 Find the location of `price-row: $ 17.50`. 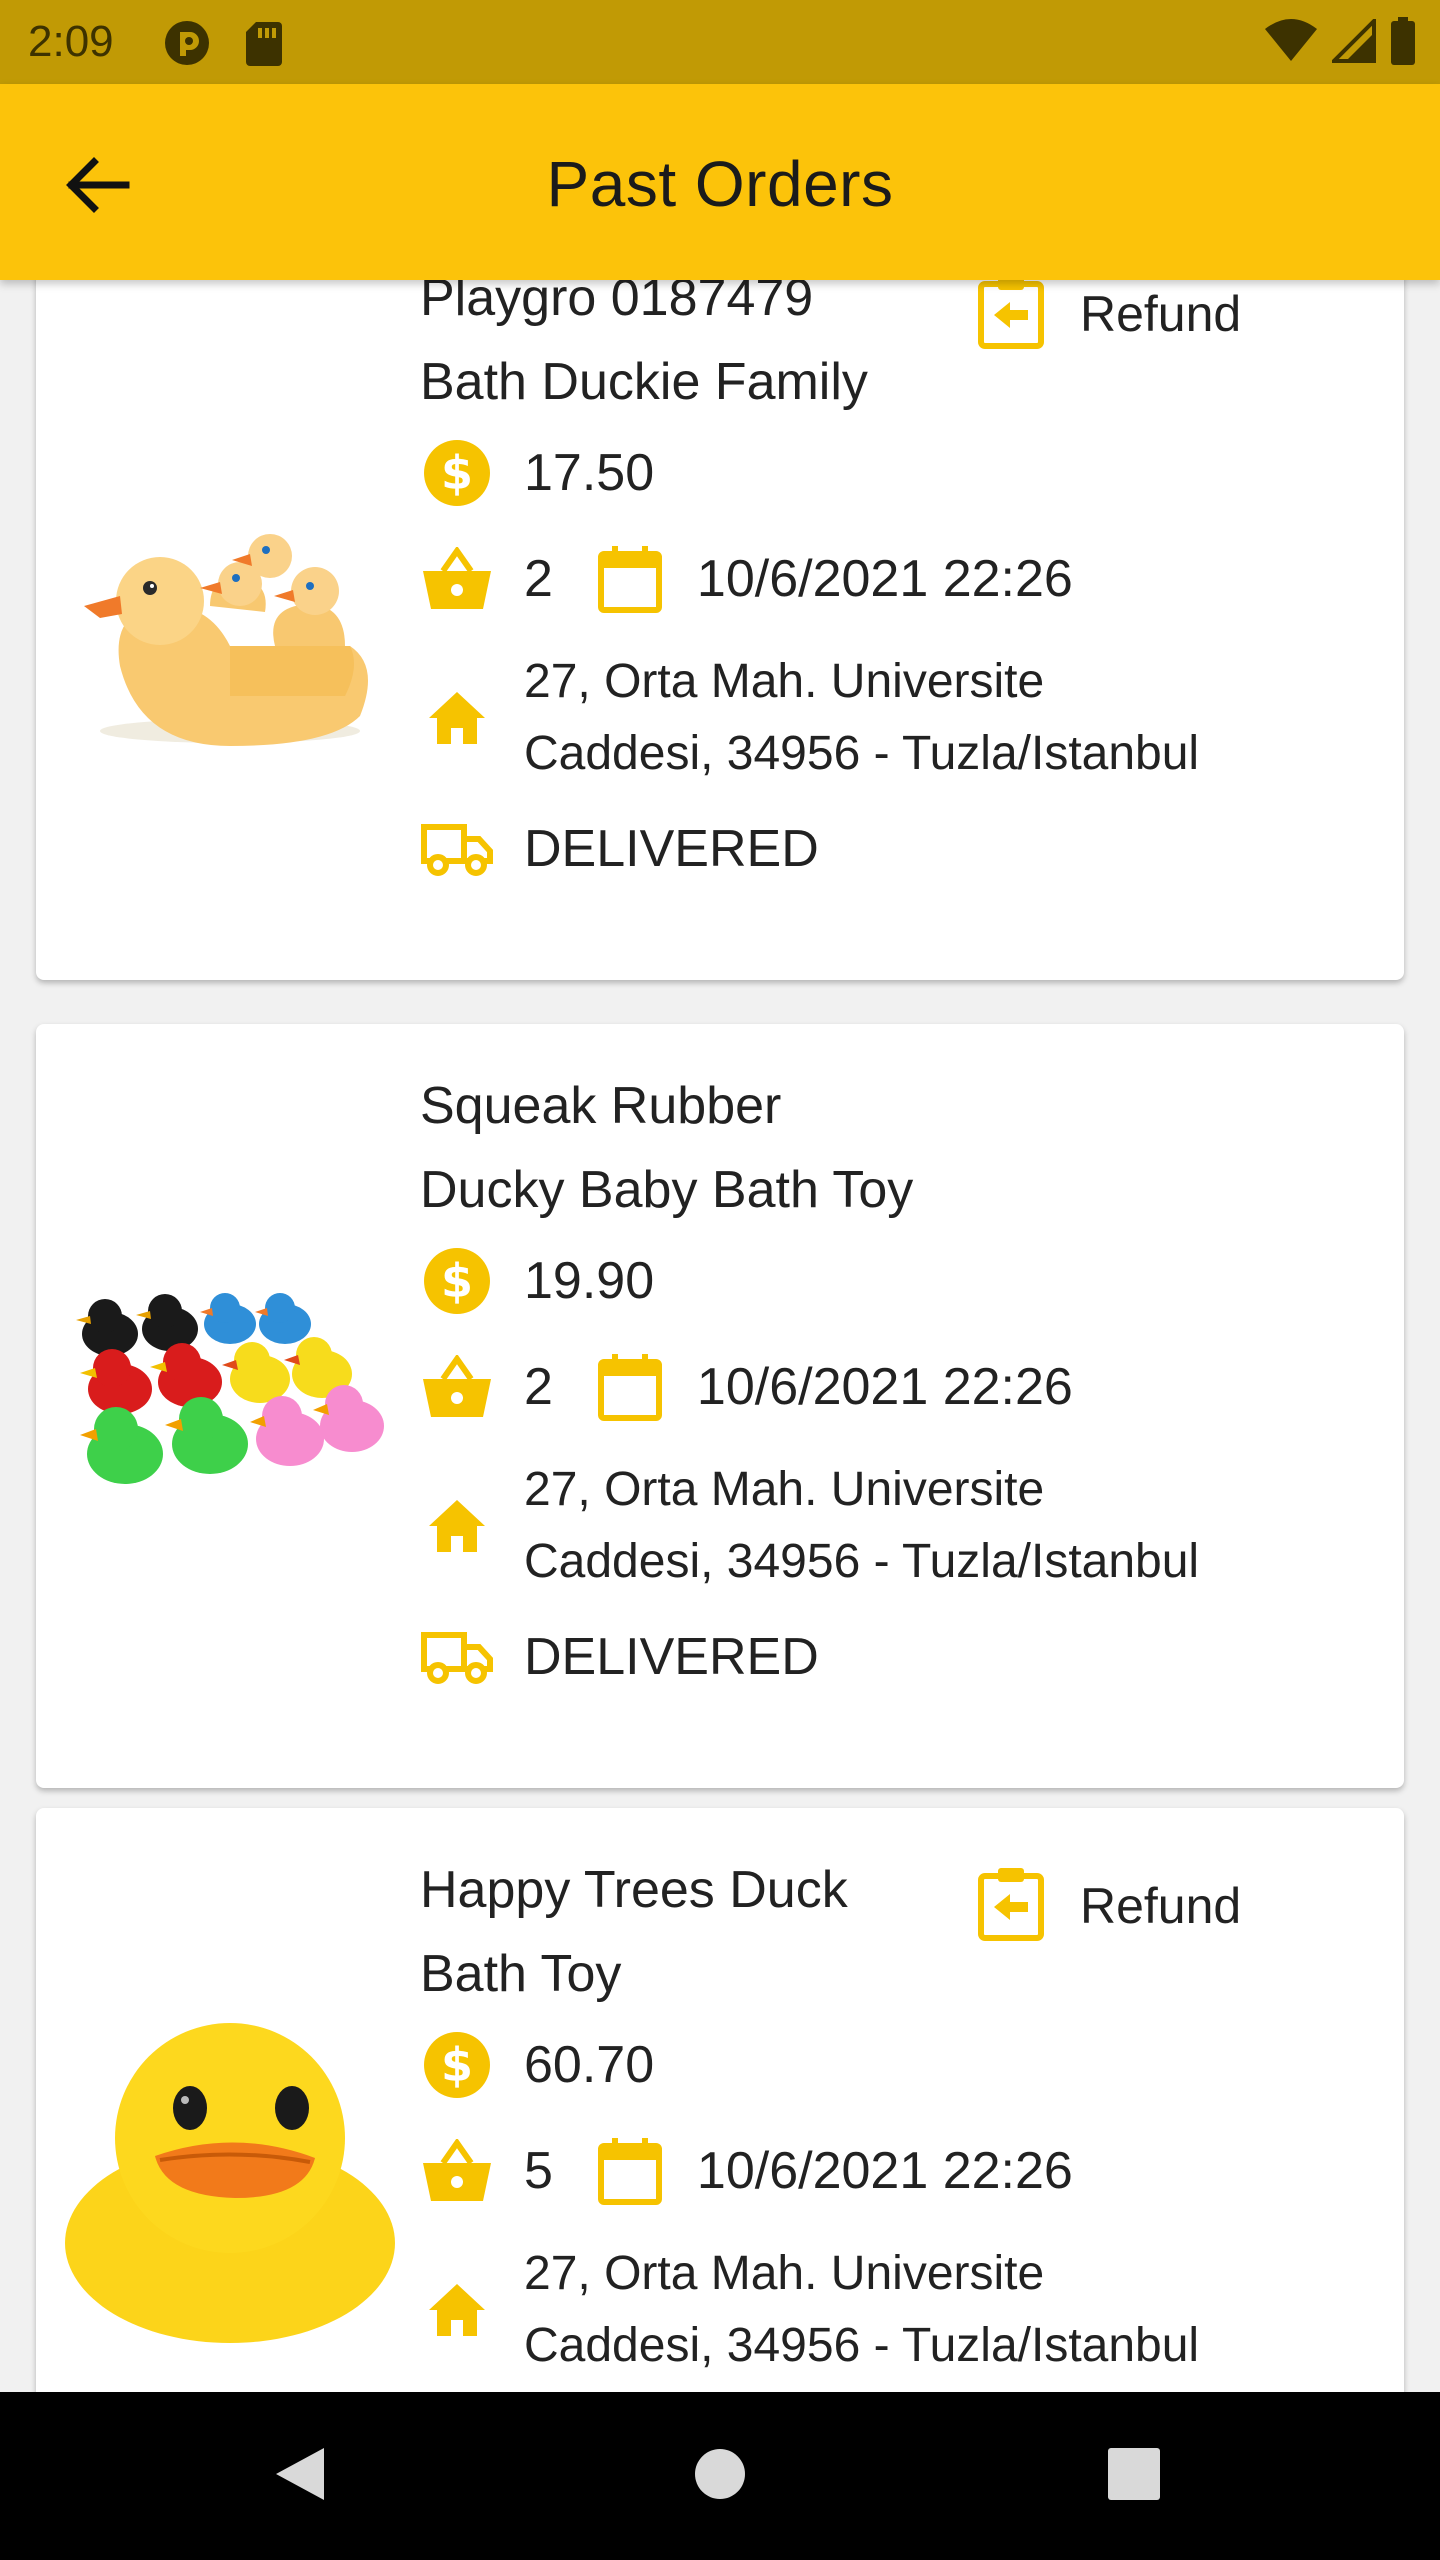

price-row: $ 17.50 is located at coordinates (537, 473).